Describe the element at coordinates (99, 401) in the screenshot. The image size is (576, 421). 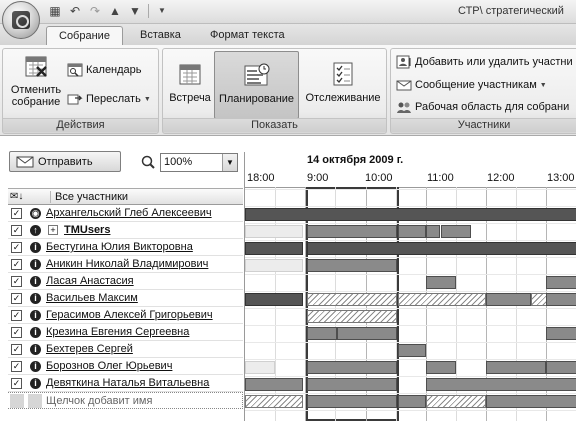
I see `add-attendee-placeholder: Щелчок добавит имя` at that location.